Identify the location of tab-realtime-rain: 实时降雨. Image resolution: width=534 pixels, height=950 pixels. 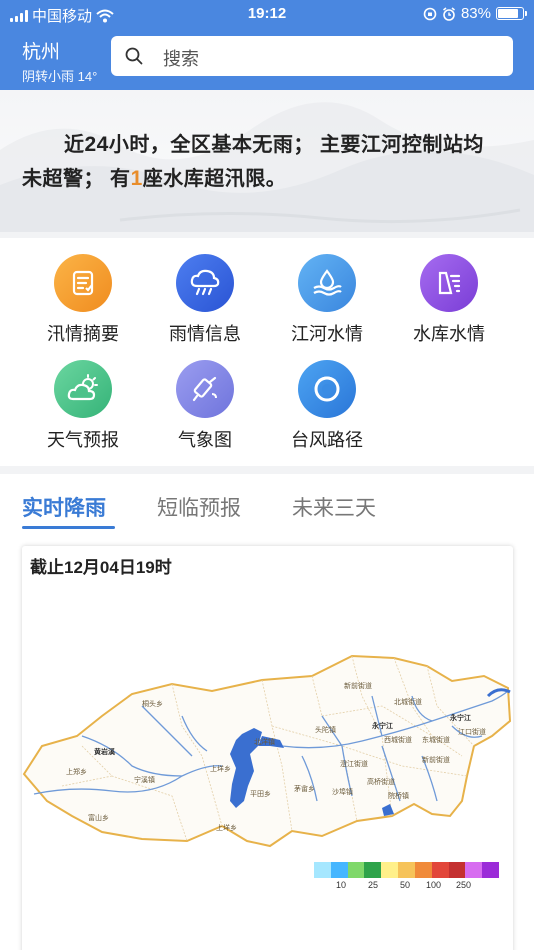
(64, 507).